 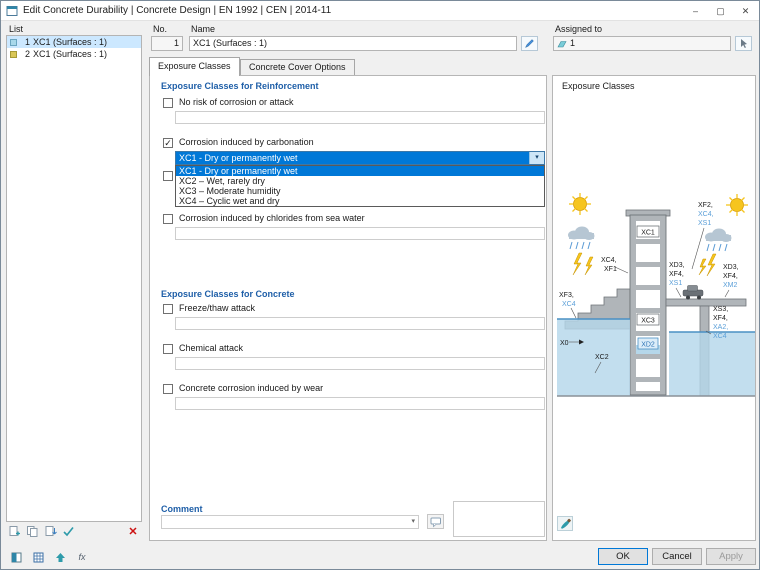 I want to click on assigned-label: Assigned to, so click(x=579, y=29).